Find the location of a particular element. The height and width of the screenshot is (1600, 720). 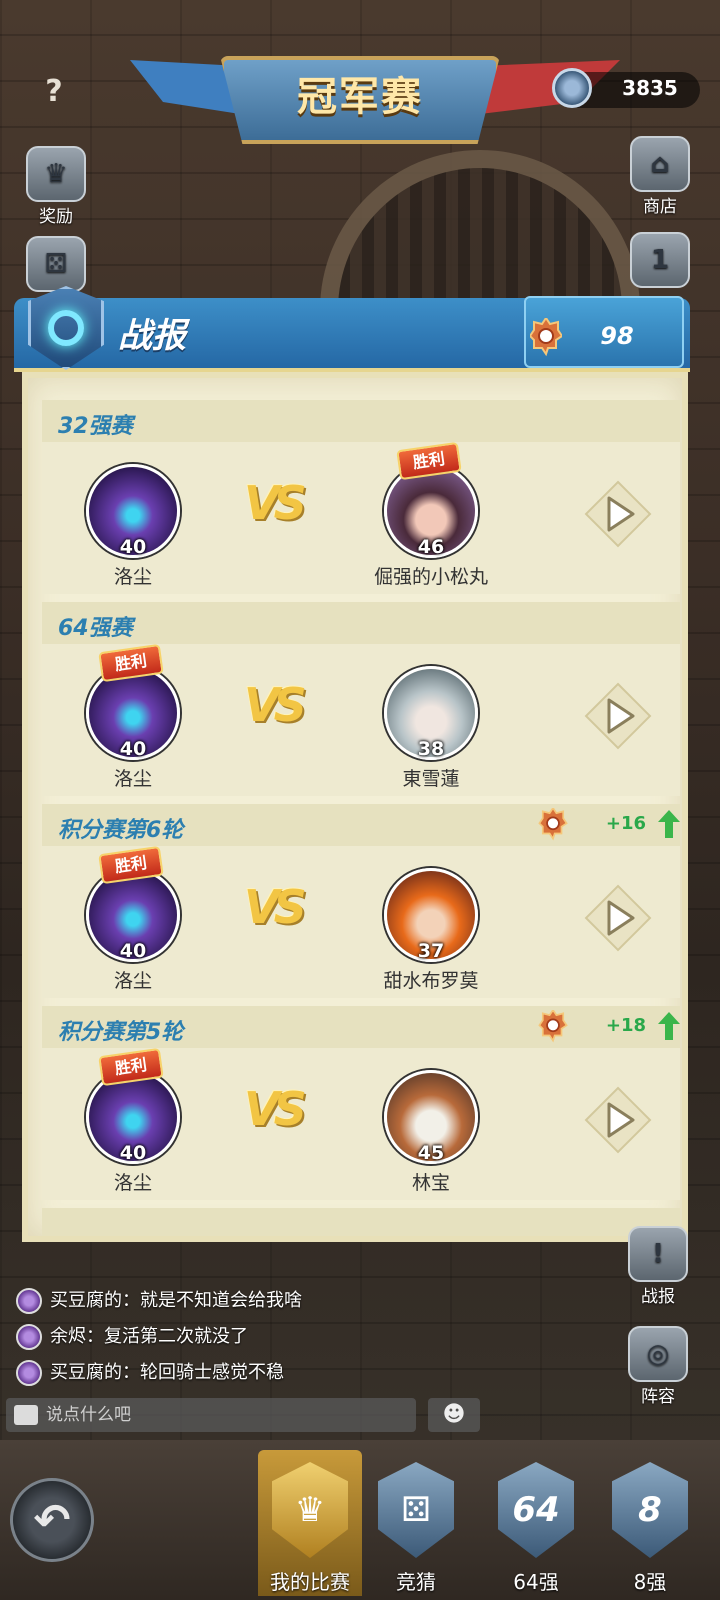

help-icon: ? is located at coordinates (54, 92).